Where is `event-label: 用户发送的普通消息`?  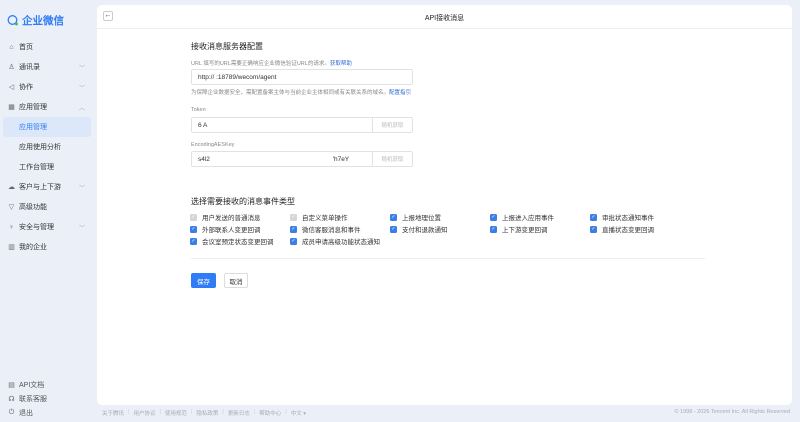 event-label: 用户发送的普通消息 is located at coordinates (231, 218).